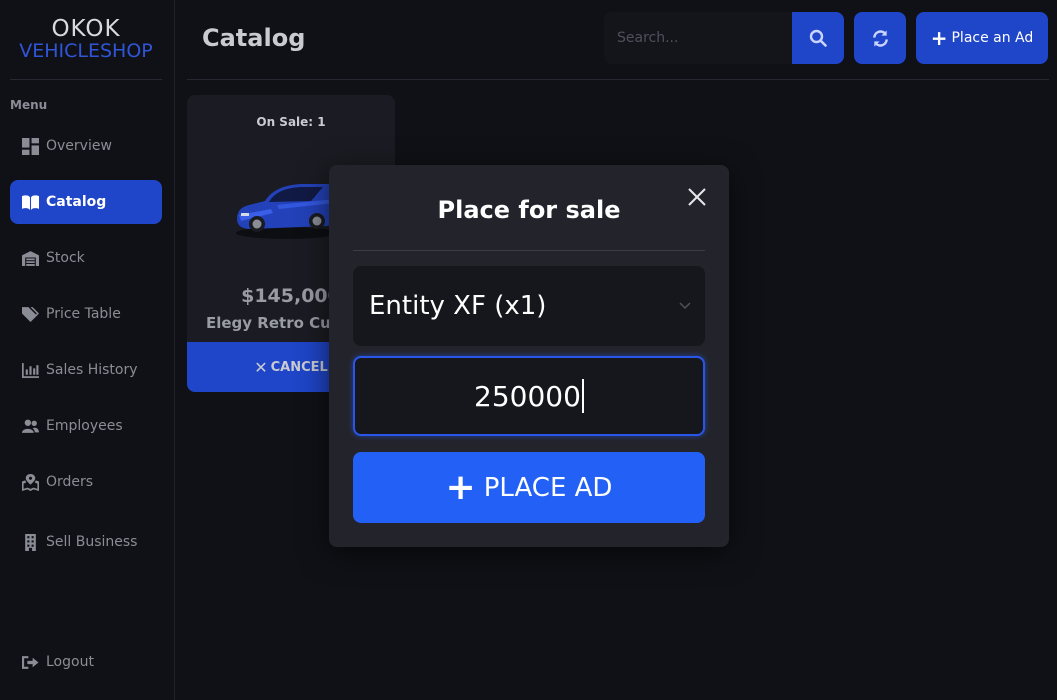  What do you see at coordinates (992, 38) in the screenshot?
I see `place-an-ad-label: Place an Ad` at bounding box center [992, 38].